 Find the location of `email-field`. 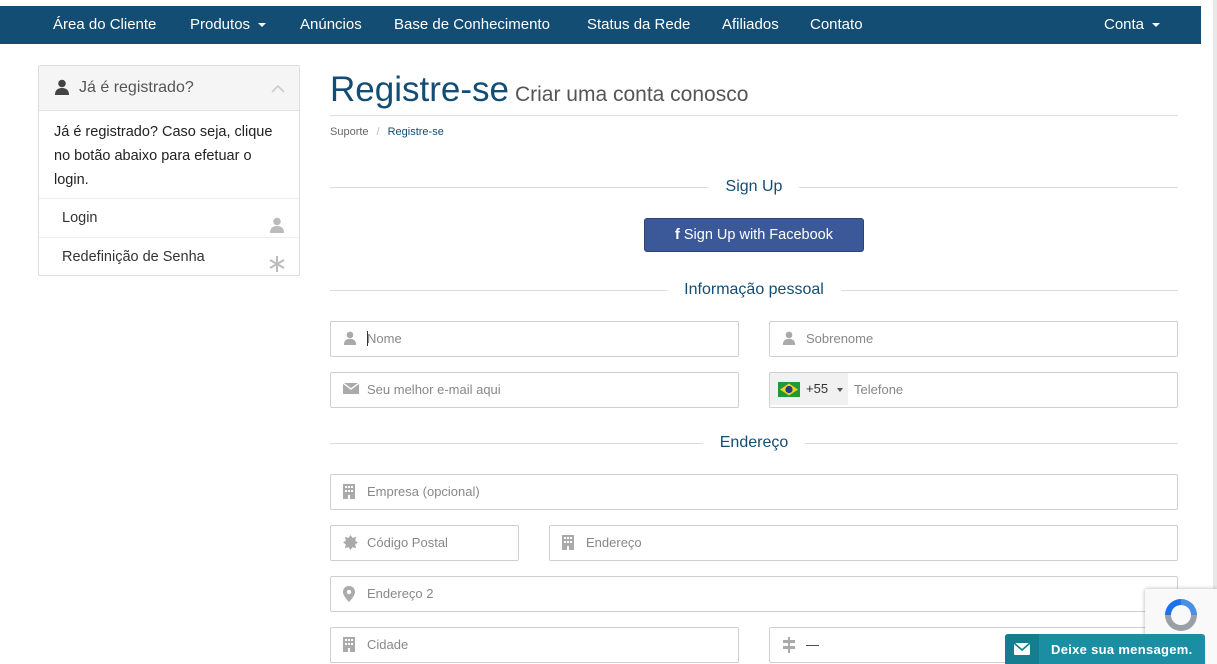

email-field is located at coordinates (534, 390).